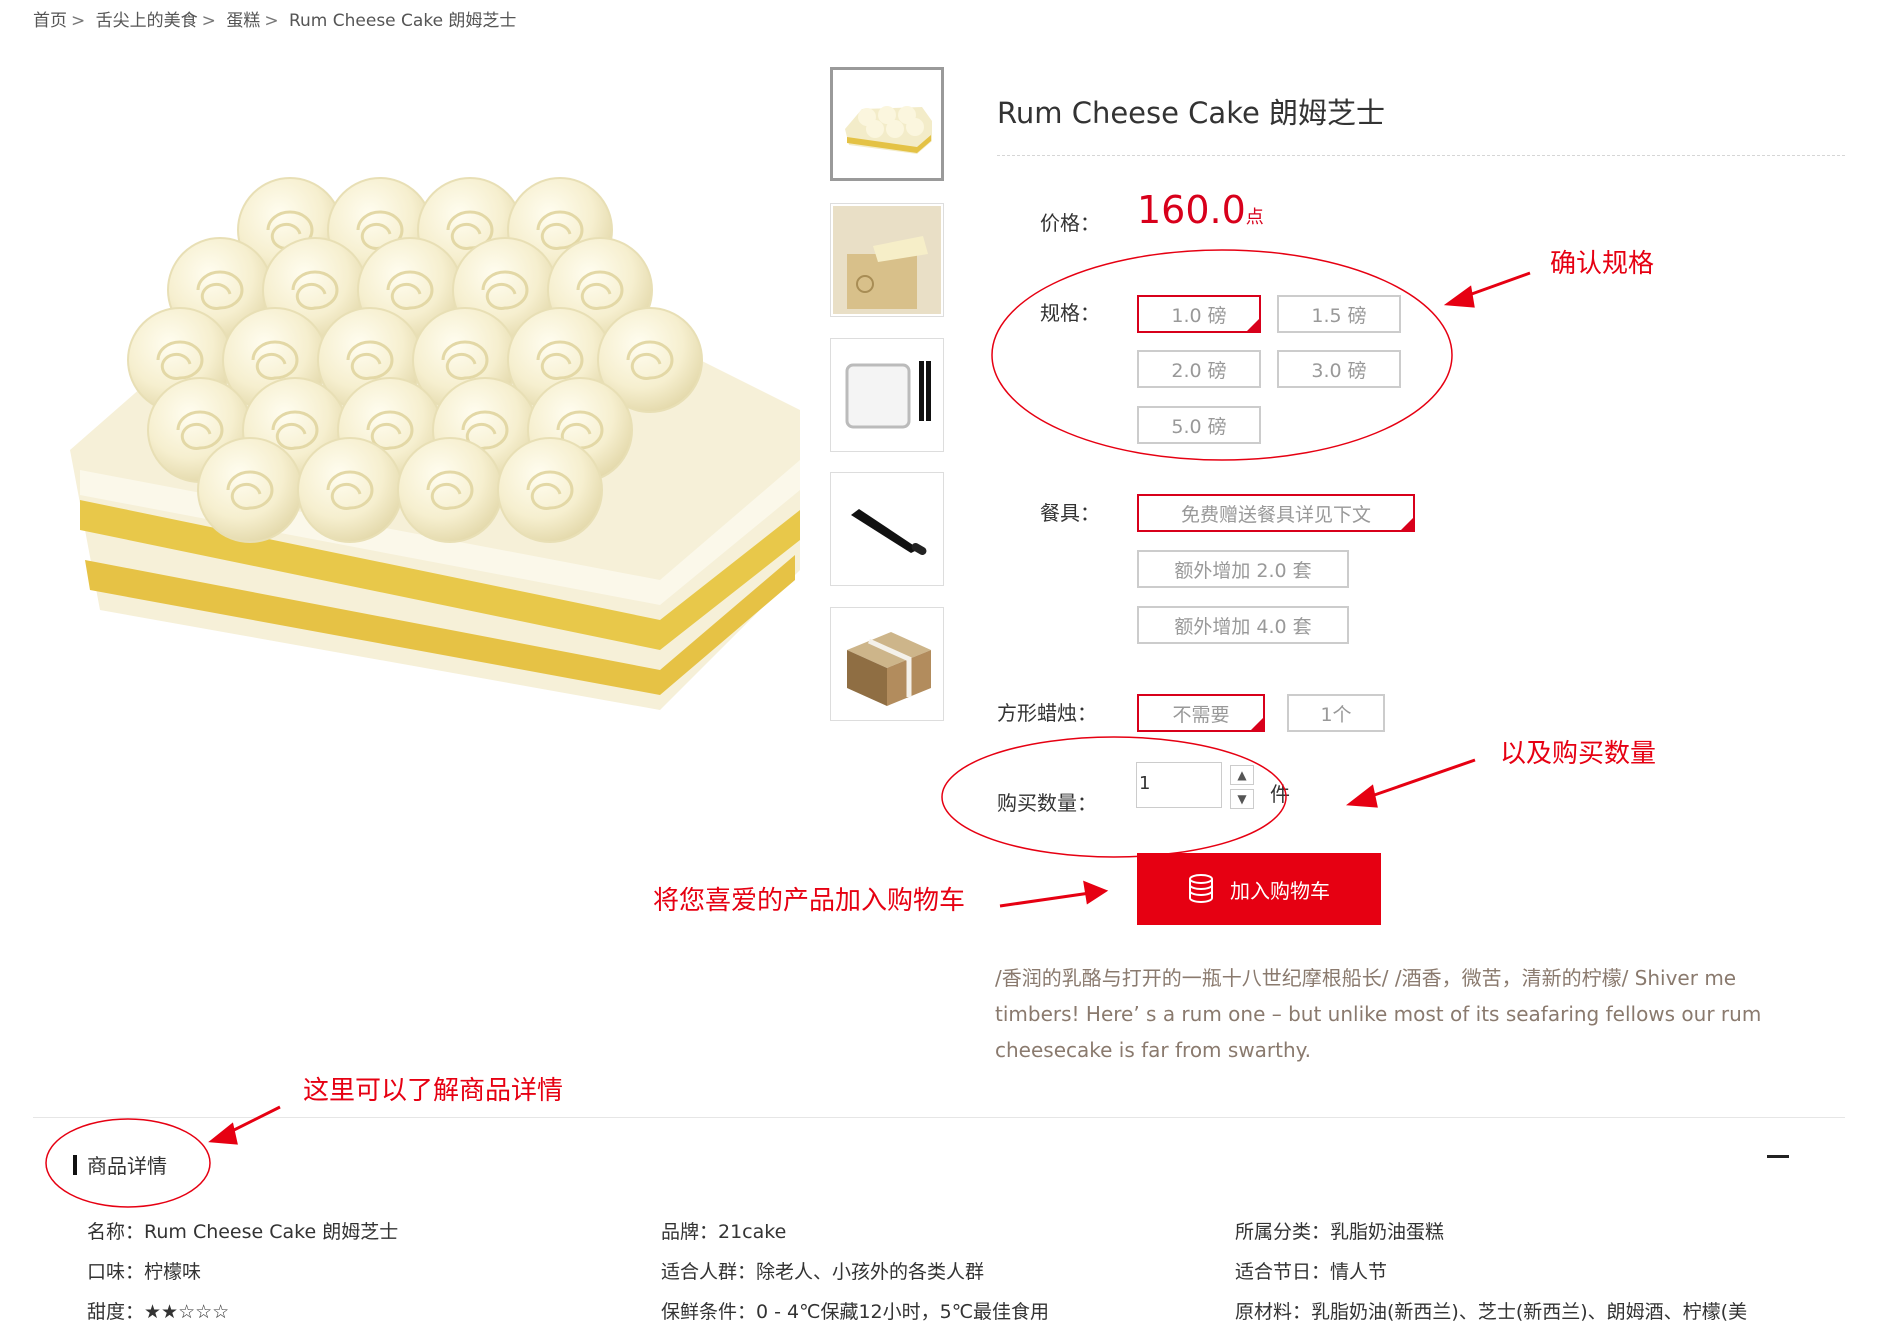 This screenshot has width=1881, height=1335. Describe the element at coordinates (128, 1163) in the screenshot. I see `annotation-ellipse-detail` at that location.